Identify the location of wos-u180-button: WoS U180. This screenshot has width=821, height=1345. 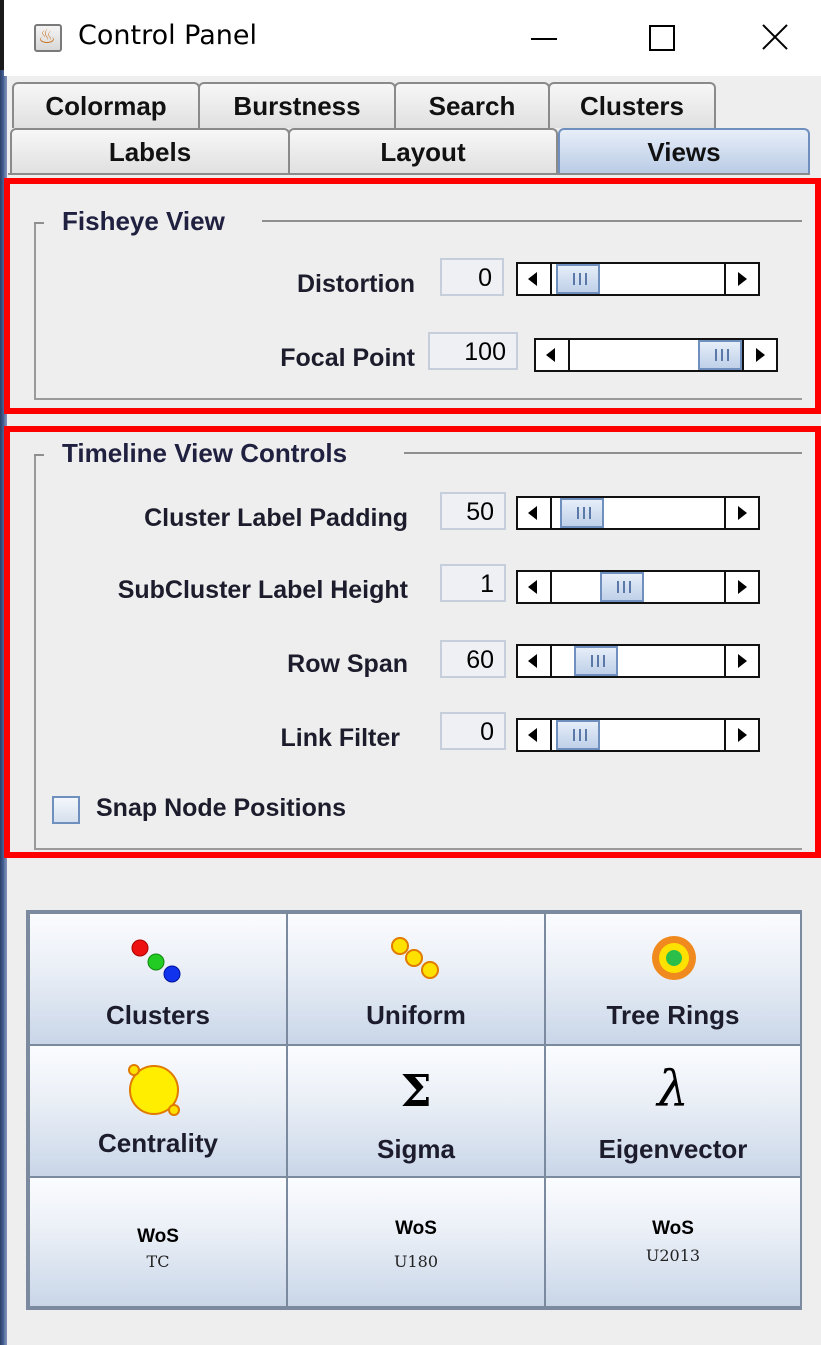
(416, 1242).